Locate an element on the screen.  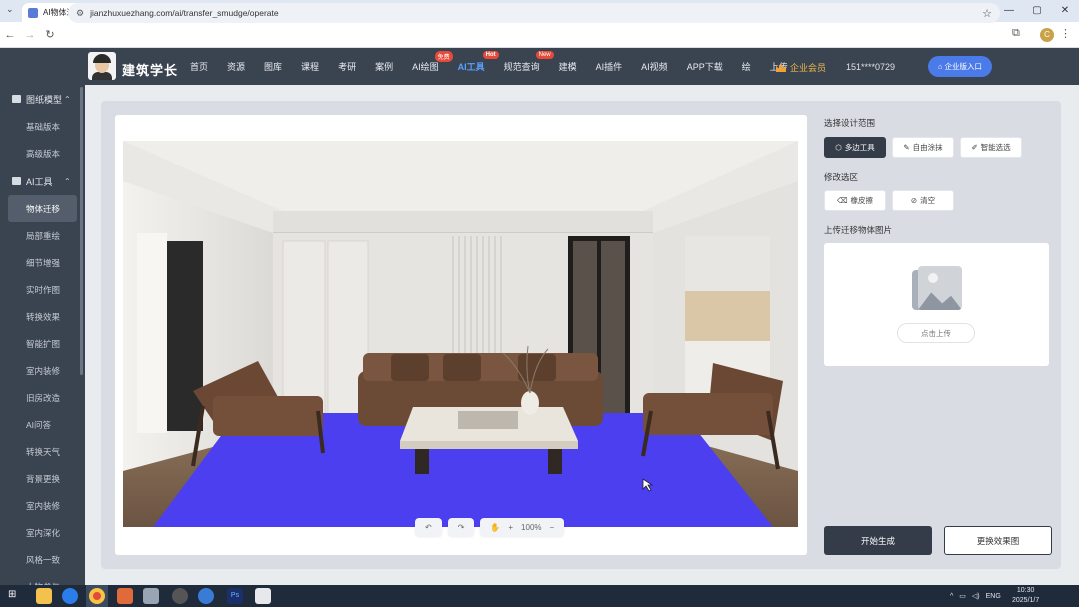
sidebar-item: 室内深化 is located at coordinates (42, 532).